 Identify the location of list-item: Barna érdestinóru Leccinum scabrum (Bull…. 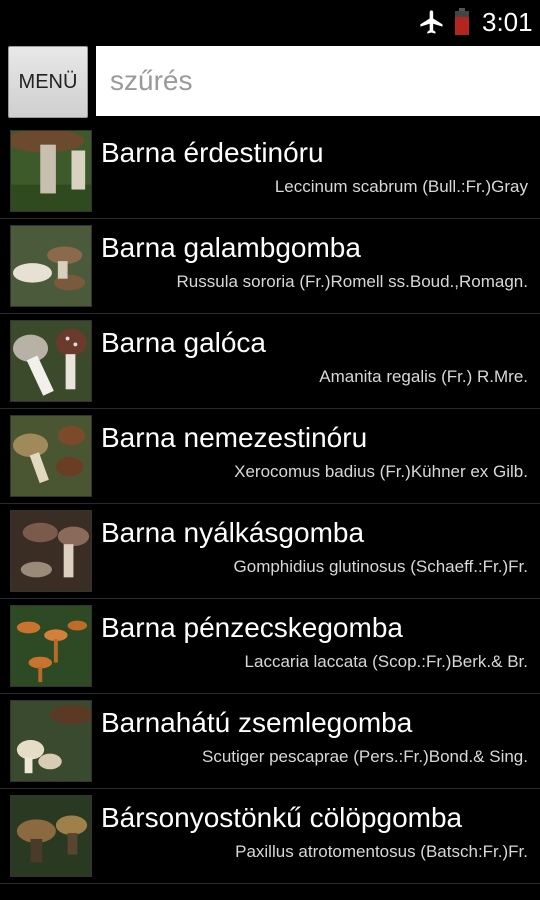
(270, 171).